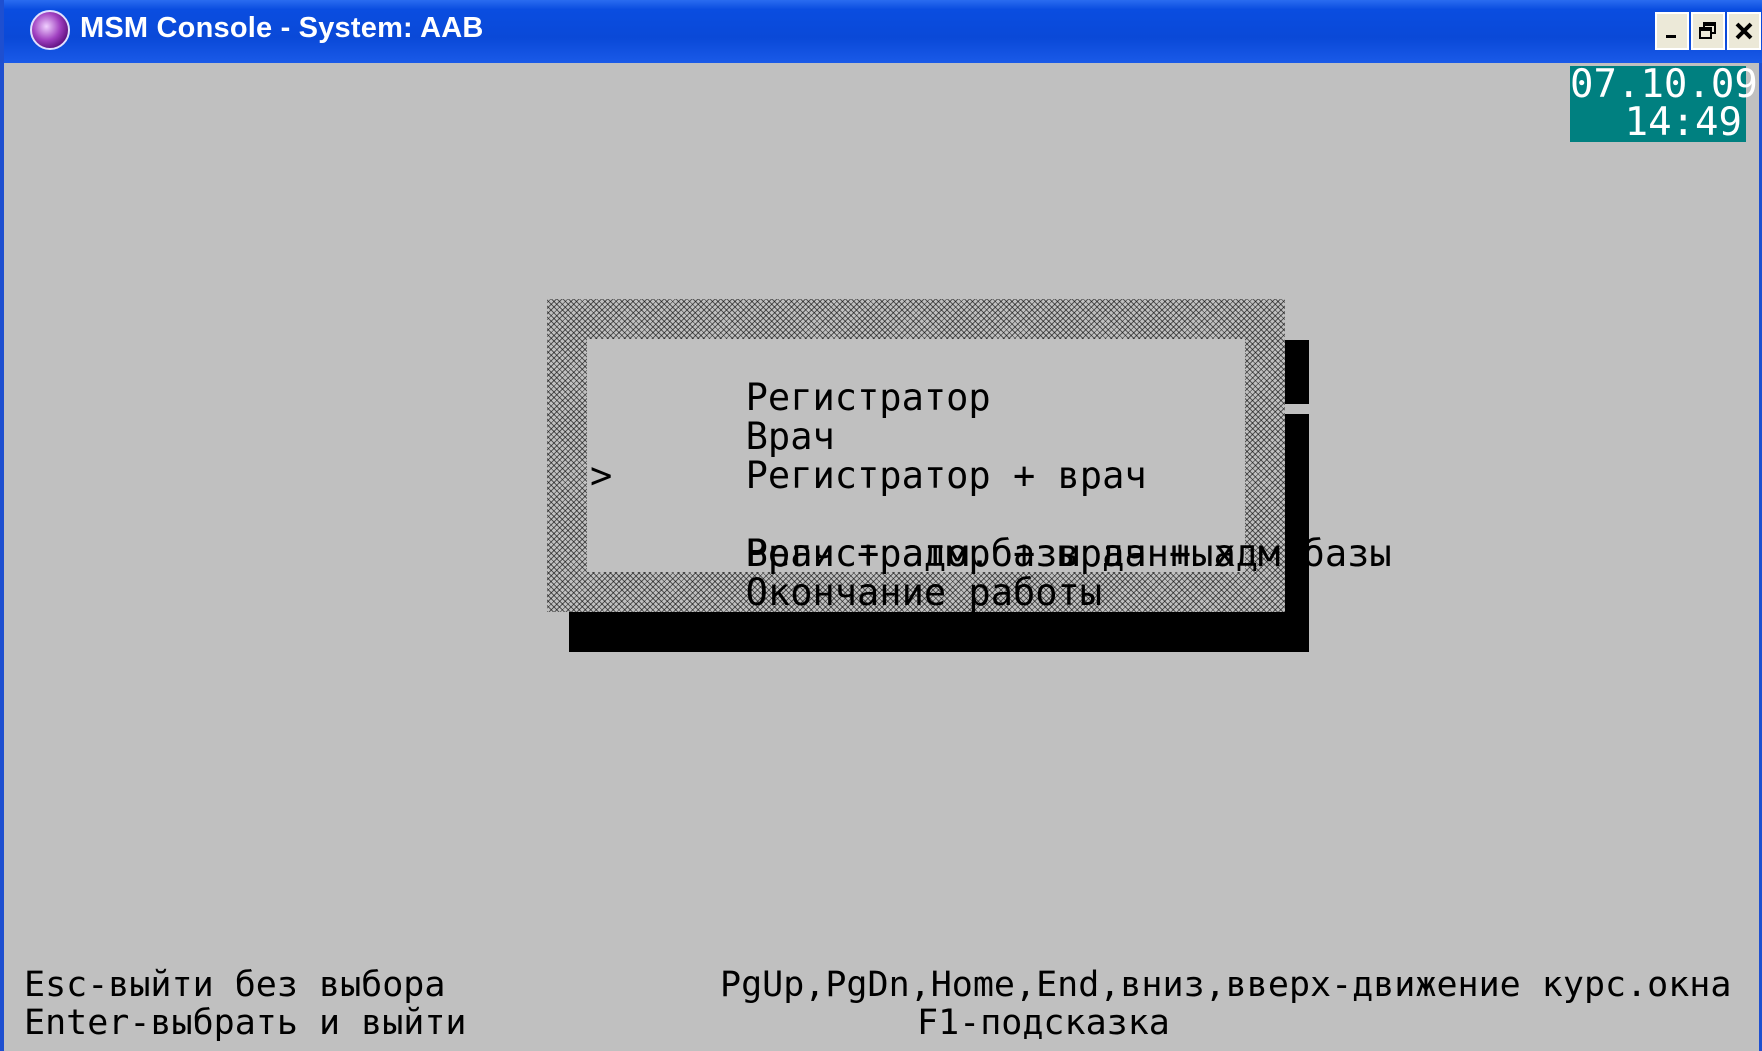  I want to click on menu-item-registrar-doctor: Регистратор + врач, so click(991, 456).